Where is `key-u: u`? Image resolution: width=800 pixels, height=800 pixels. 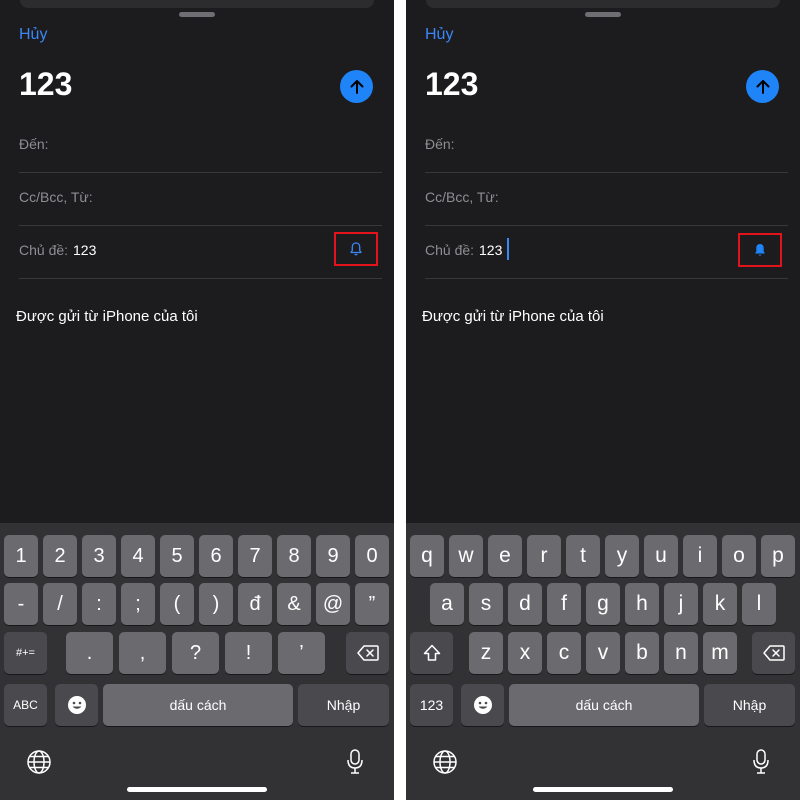 key-u: u is located at coordinates (661, 556).